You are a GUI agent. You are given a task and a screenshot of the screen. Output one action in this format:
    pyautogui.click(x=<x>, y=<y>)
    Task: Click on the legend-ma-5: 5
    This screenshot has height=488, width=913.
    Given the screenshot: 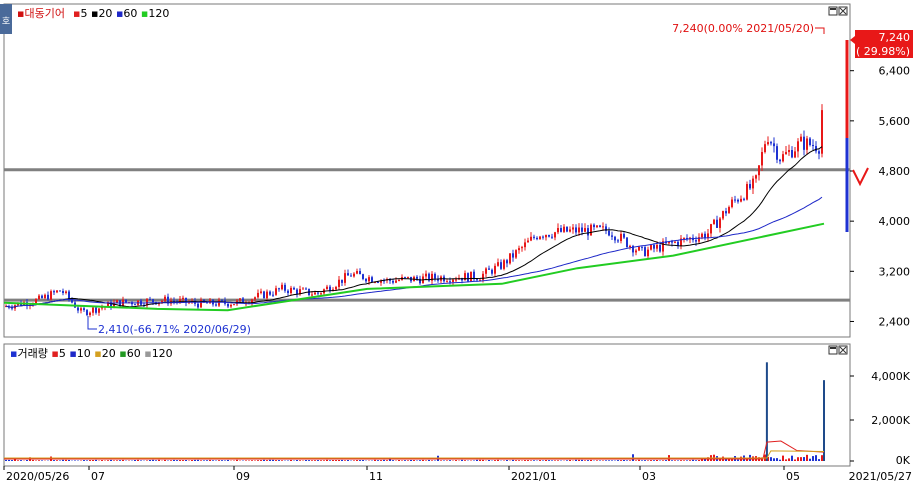 What is the action you would take?
    pyautogui.click(x=83, y=13)
    